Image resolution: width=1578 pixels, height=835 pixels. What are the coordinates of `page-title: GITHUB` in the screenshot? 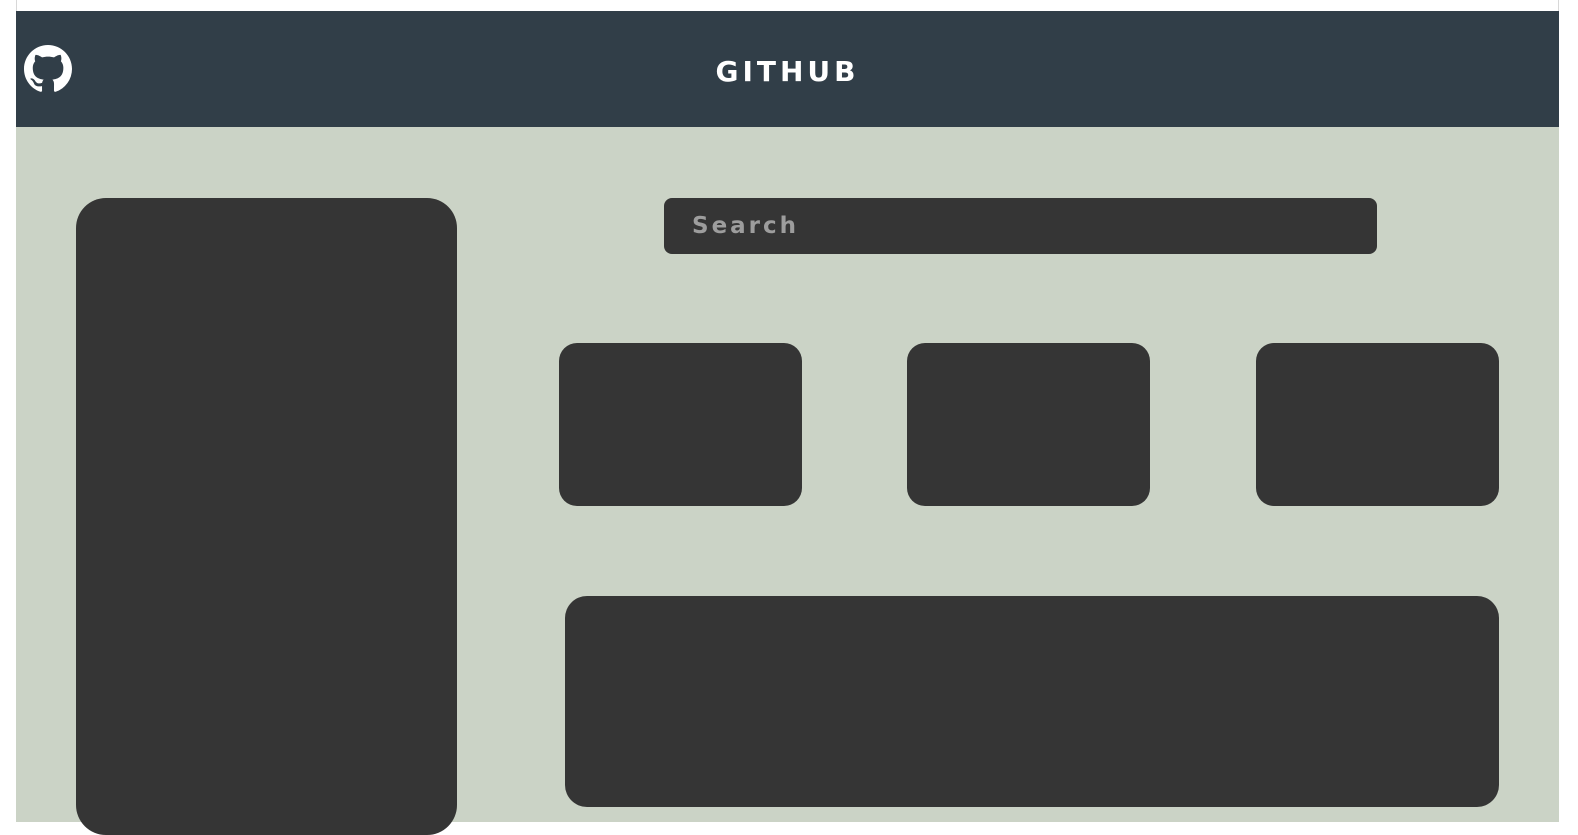 It's located at (787, 71).